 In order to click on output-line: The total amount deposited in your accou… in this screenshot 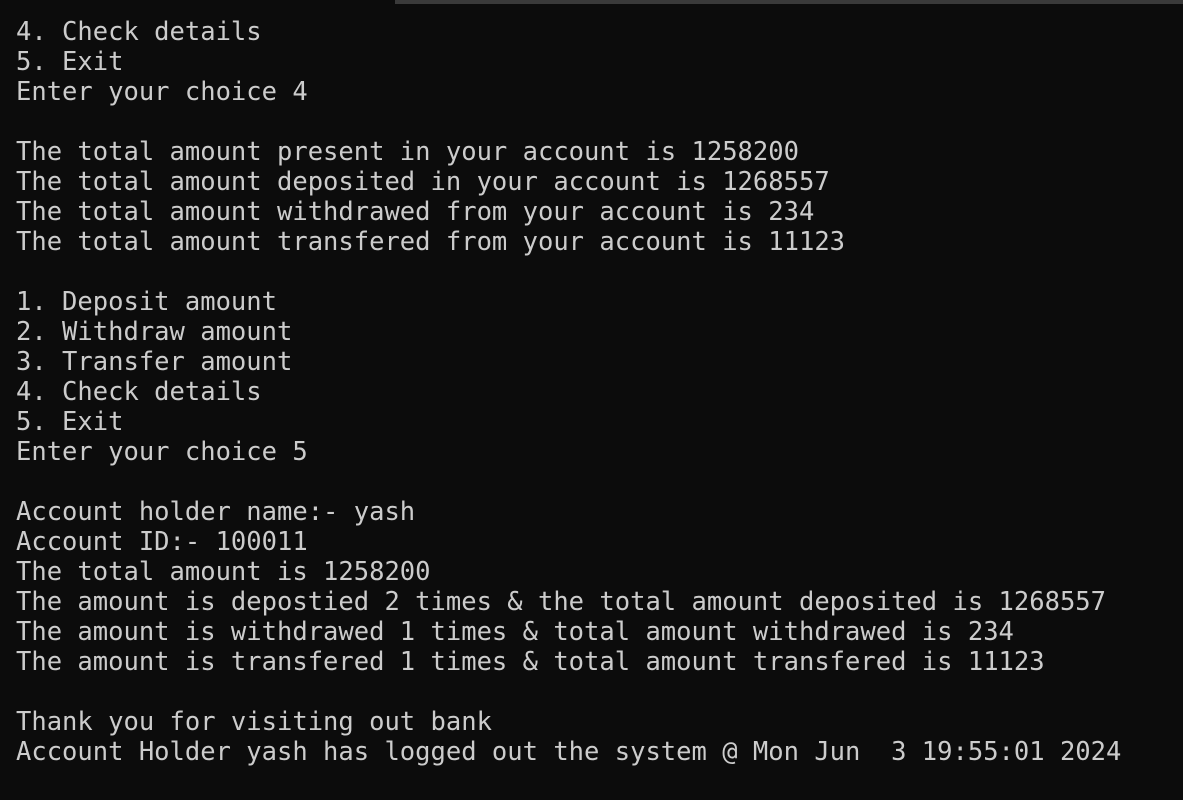, I will do `click(423, 182)`.